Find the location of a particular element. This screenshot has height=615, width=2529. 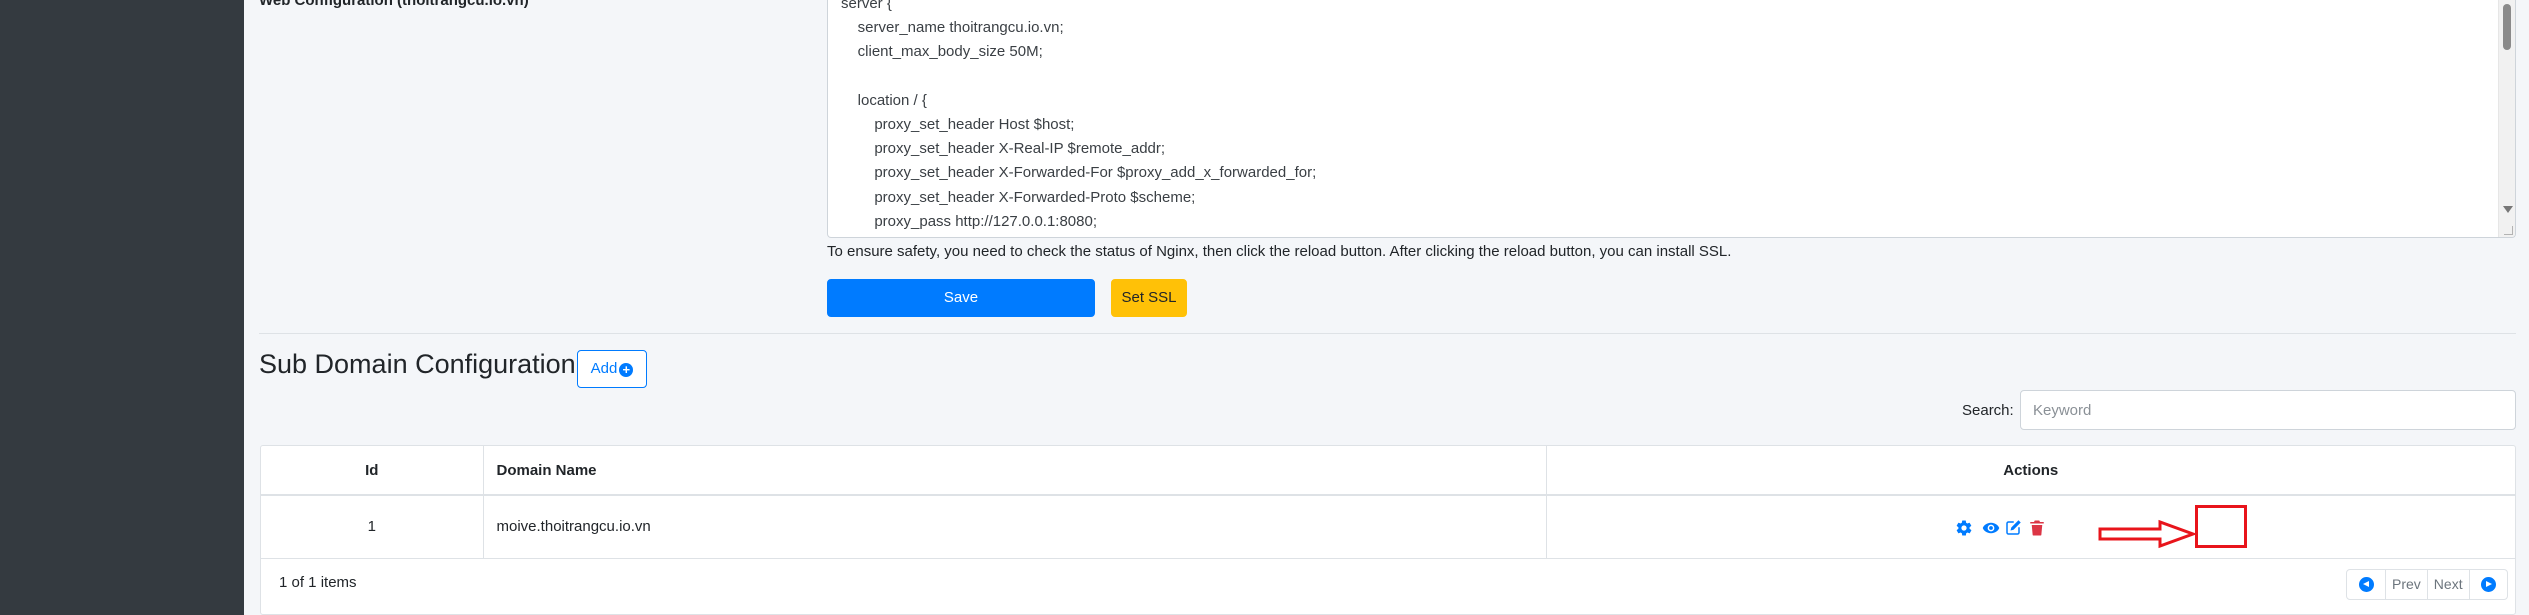

textarea-scrollbar is located at coordinates (2506, 118).